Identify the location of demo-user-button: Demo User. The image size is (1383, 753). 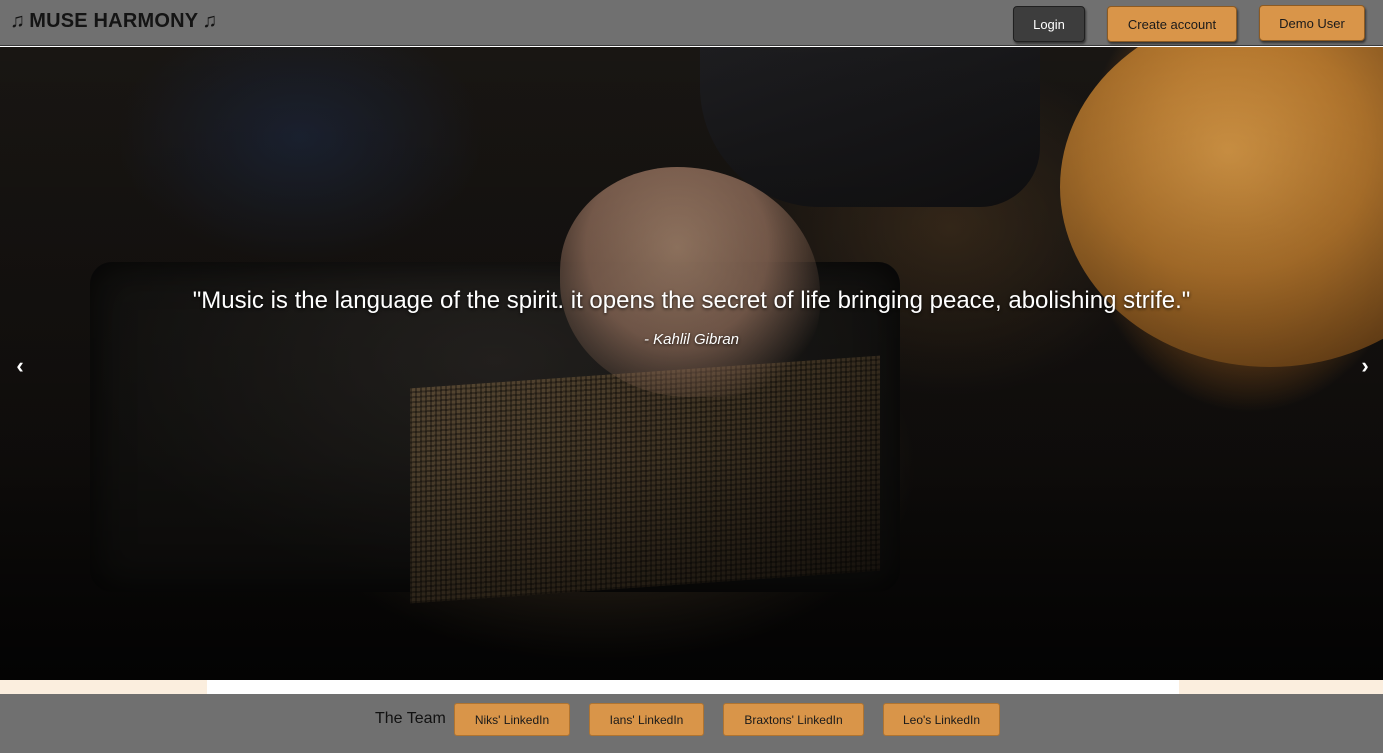
(1312, 23).